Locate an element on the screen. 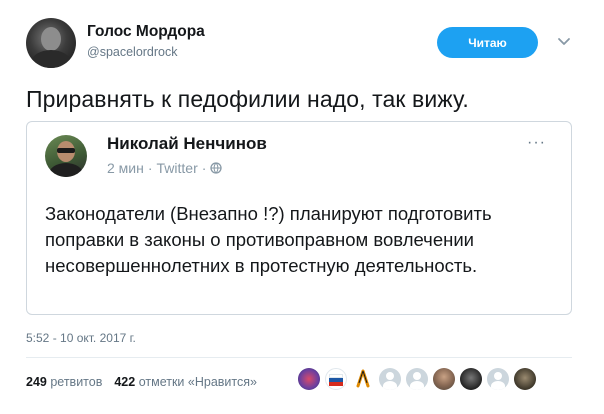  author-avatar is located at coordinates (51, 43).